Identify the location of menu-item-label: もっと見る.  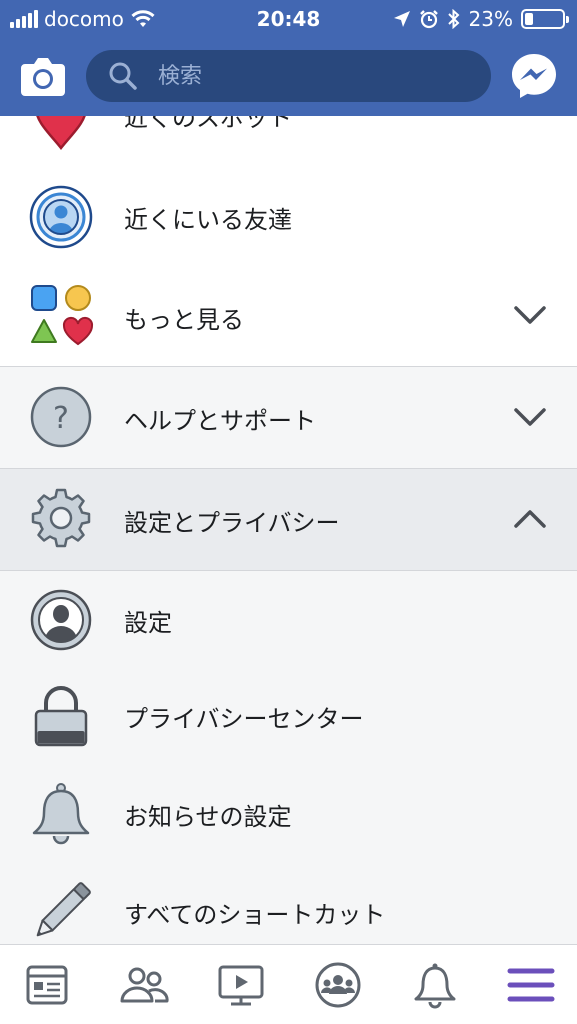
(184, 320).